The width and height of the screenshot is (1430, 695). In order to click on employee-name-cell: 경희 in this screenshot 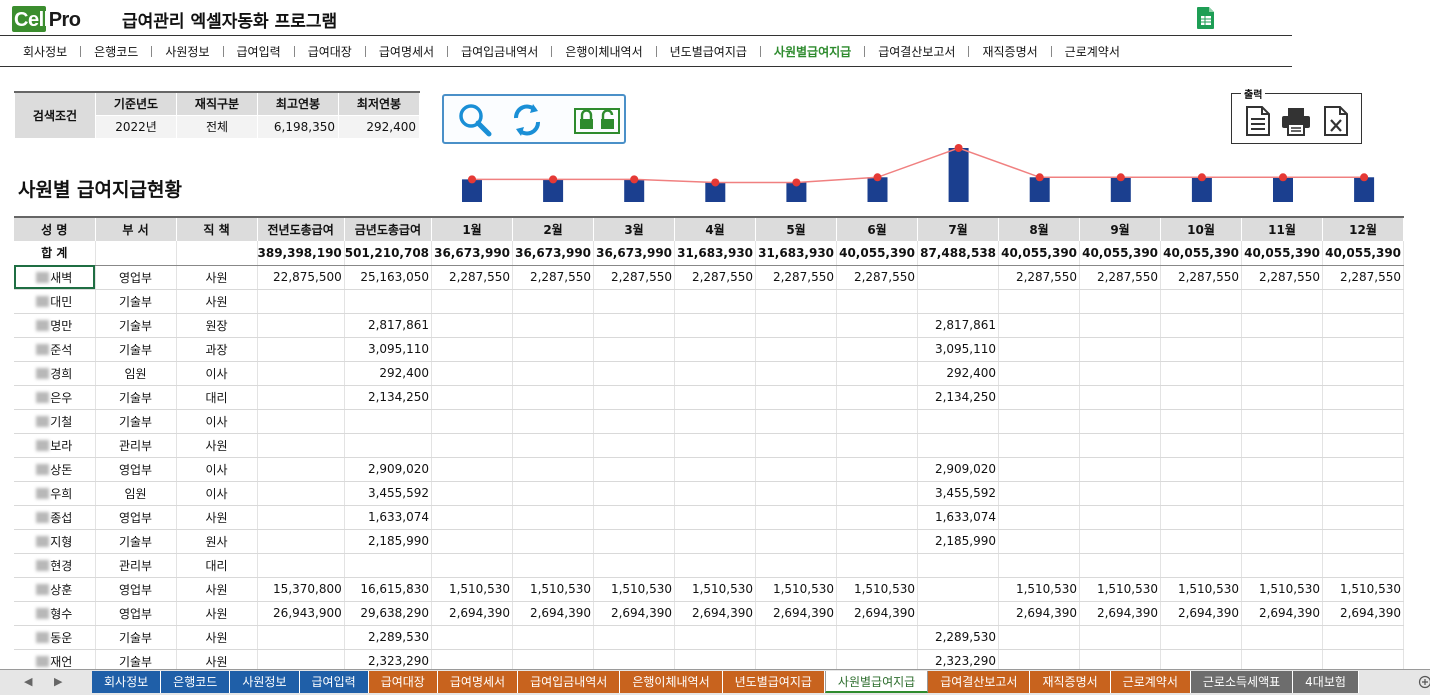, I will do `click(55, 373)`.